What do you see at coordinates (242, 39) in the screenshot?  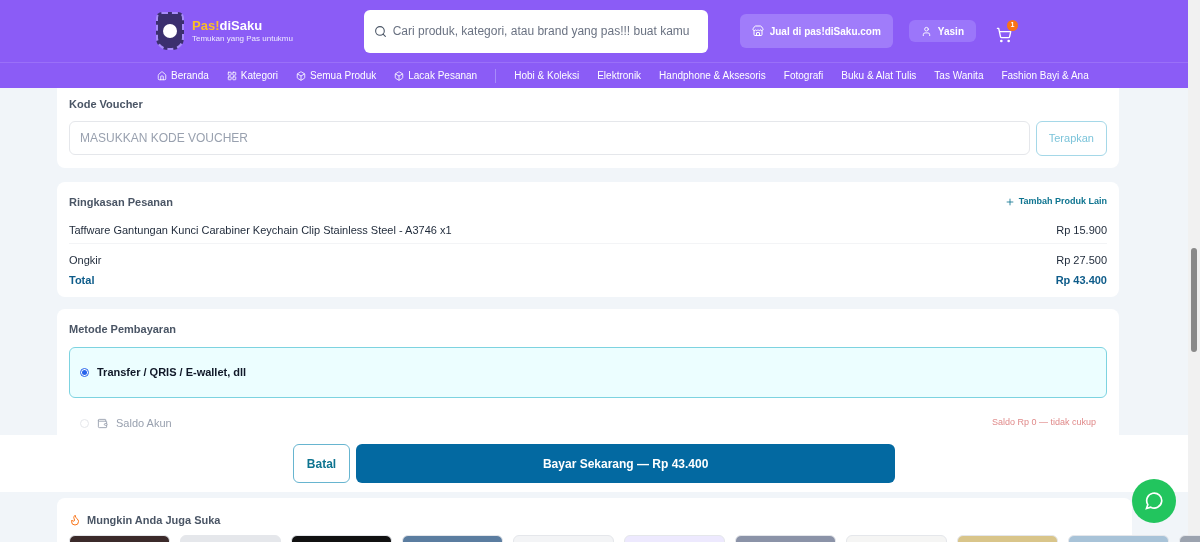 I see `logo-tagline: Temukan yang Pas untukmu` at bounding box center [242, 39].